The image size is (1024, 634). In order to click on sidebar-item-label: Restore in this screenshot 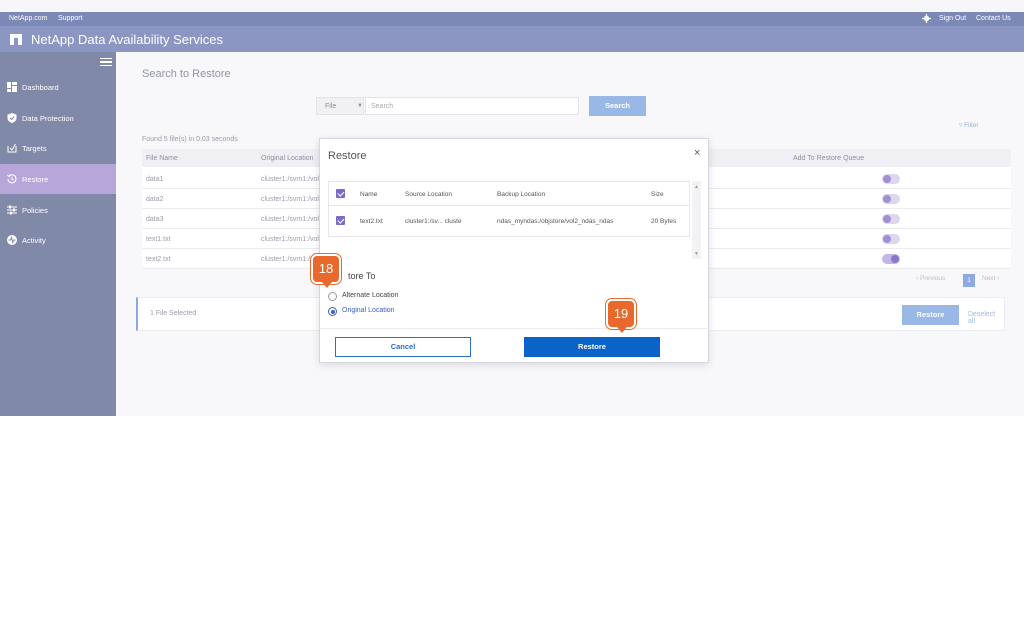, I will do `click(35, 179)`.